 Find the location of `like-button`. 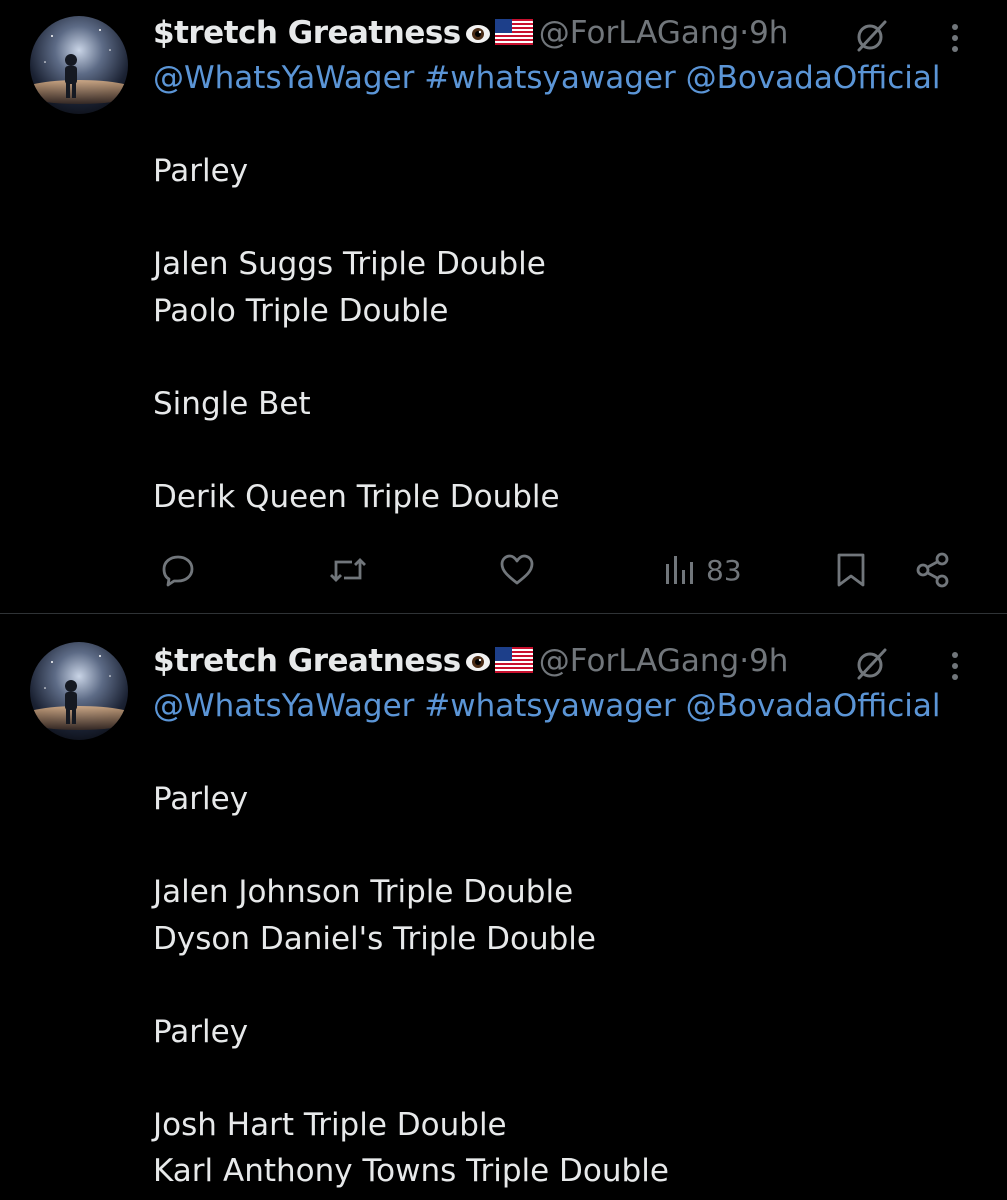

like-button is located at coordinates (517, 570).